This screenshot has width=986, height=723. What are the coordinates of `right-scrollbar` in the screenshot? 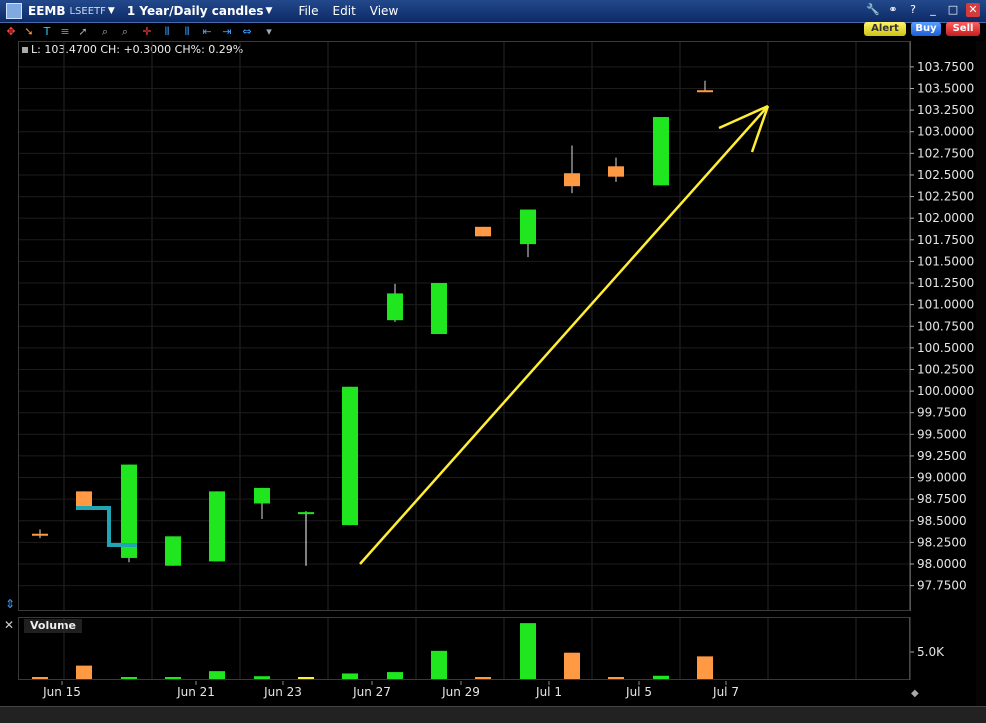 It's located at (981, 373).